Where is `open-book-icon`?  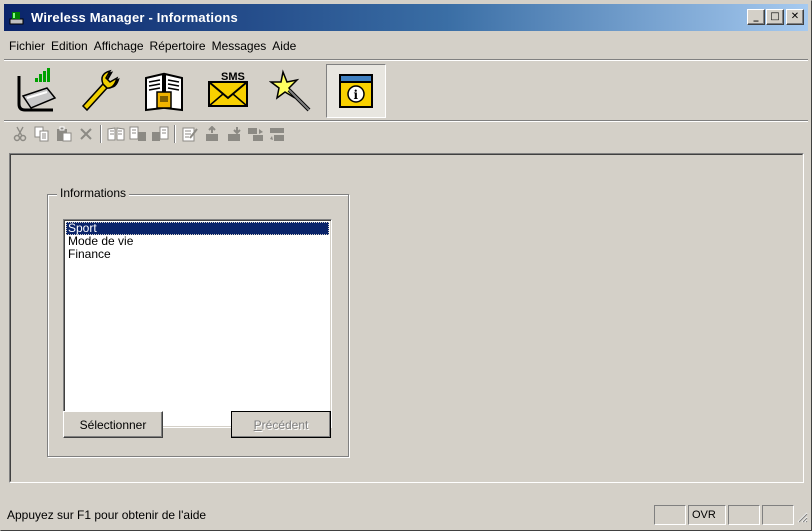
open-book-icon is located at coordinates (116, 134).